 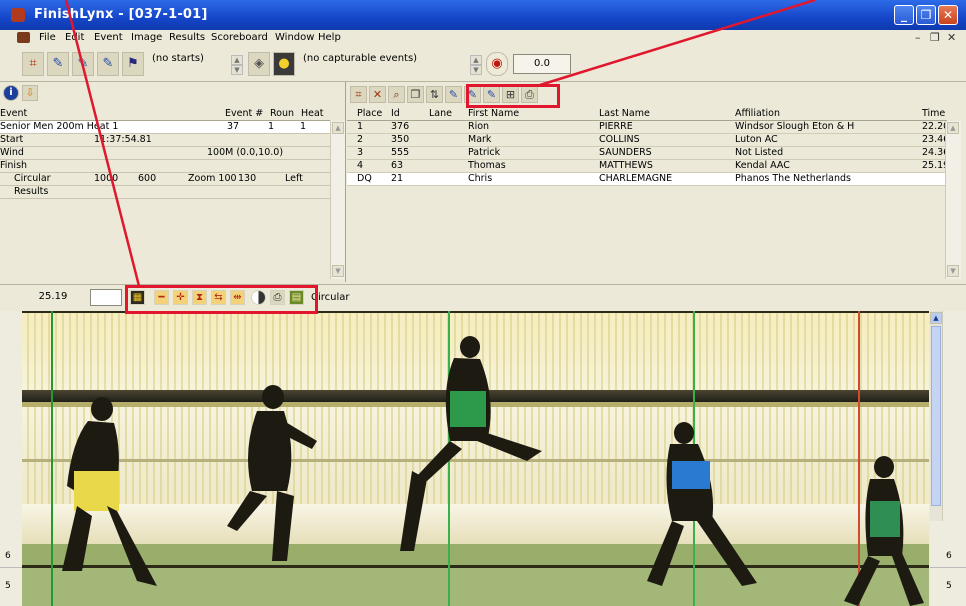 What do you see at coordinates (953, 128) in the screenshot?
I see `results-scroll-up-arrow: ▲` at bounding box center [953, 128].